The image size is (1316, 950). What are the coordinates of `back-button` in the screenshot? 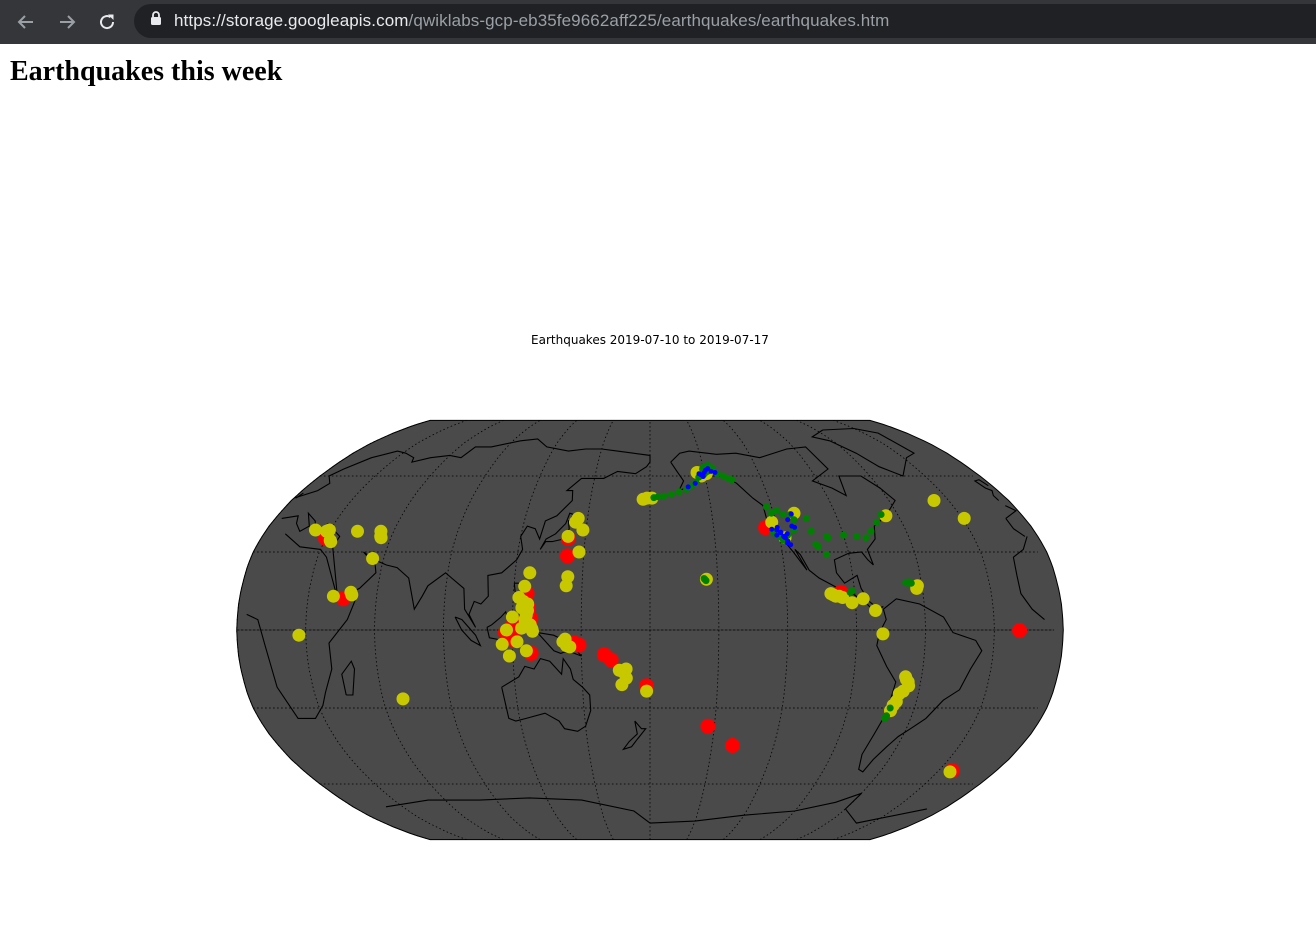 It's located at (26, 22).